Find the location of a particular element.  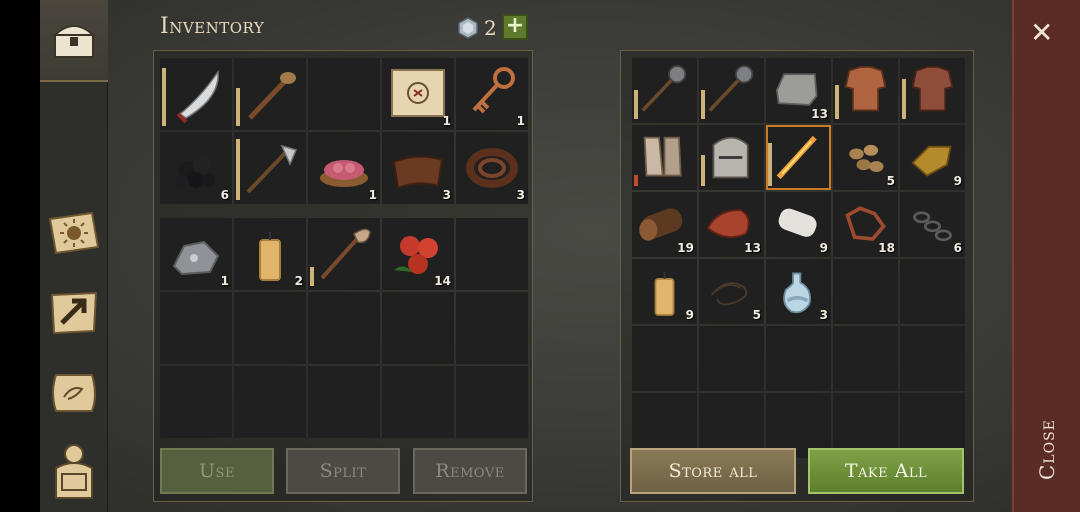

inventory-slot: 19 is located at coordinates (664, 224).